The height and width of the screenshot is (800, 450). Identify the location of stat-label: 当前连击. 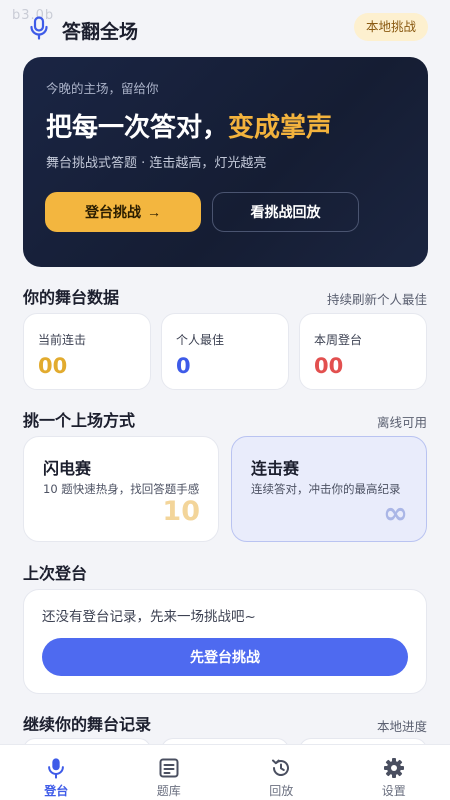
(62, 340).